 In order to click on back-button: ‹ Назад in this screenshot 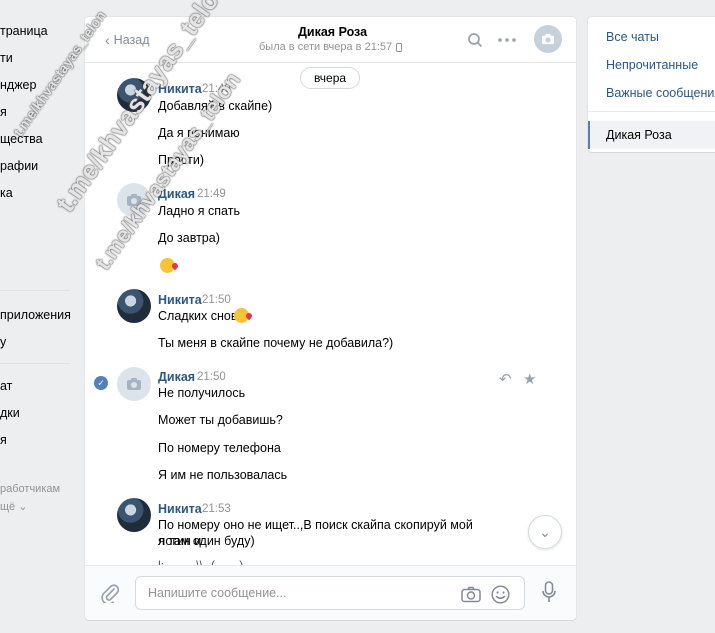, I will do `click(127, 40)`.